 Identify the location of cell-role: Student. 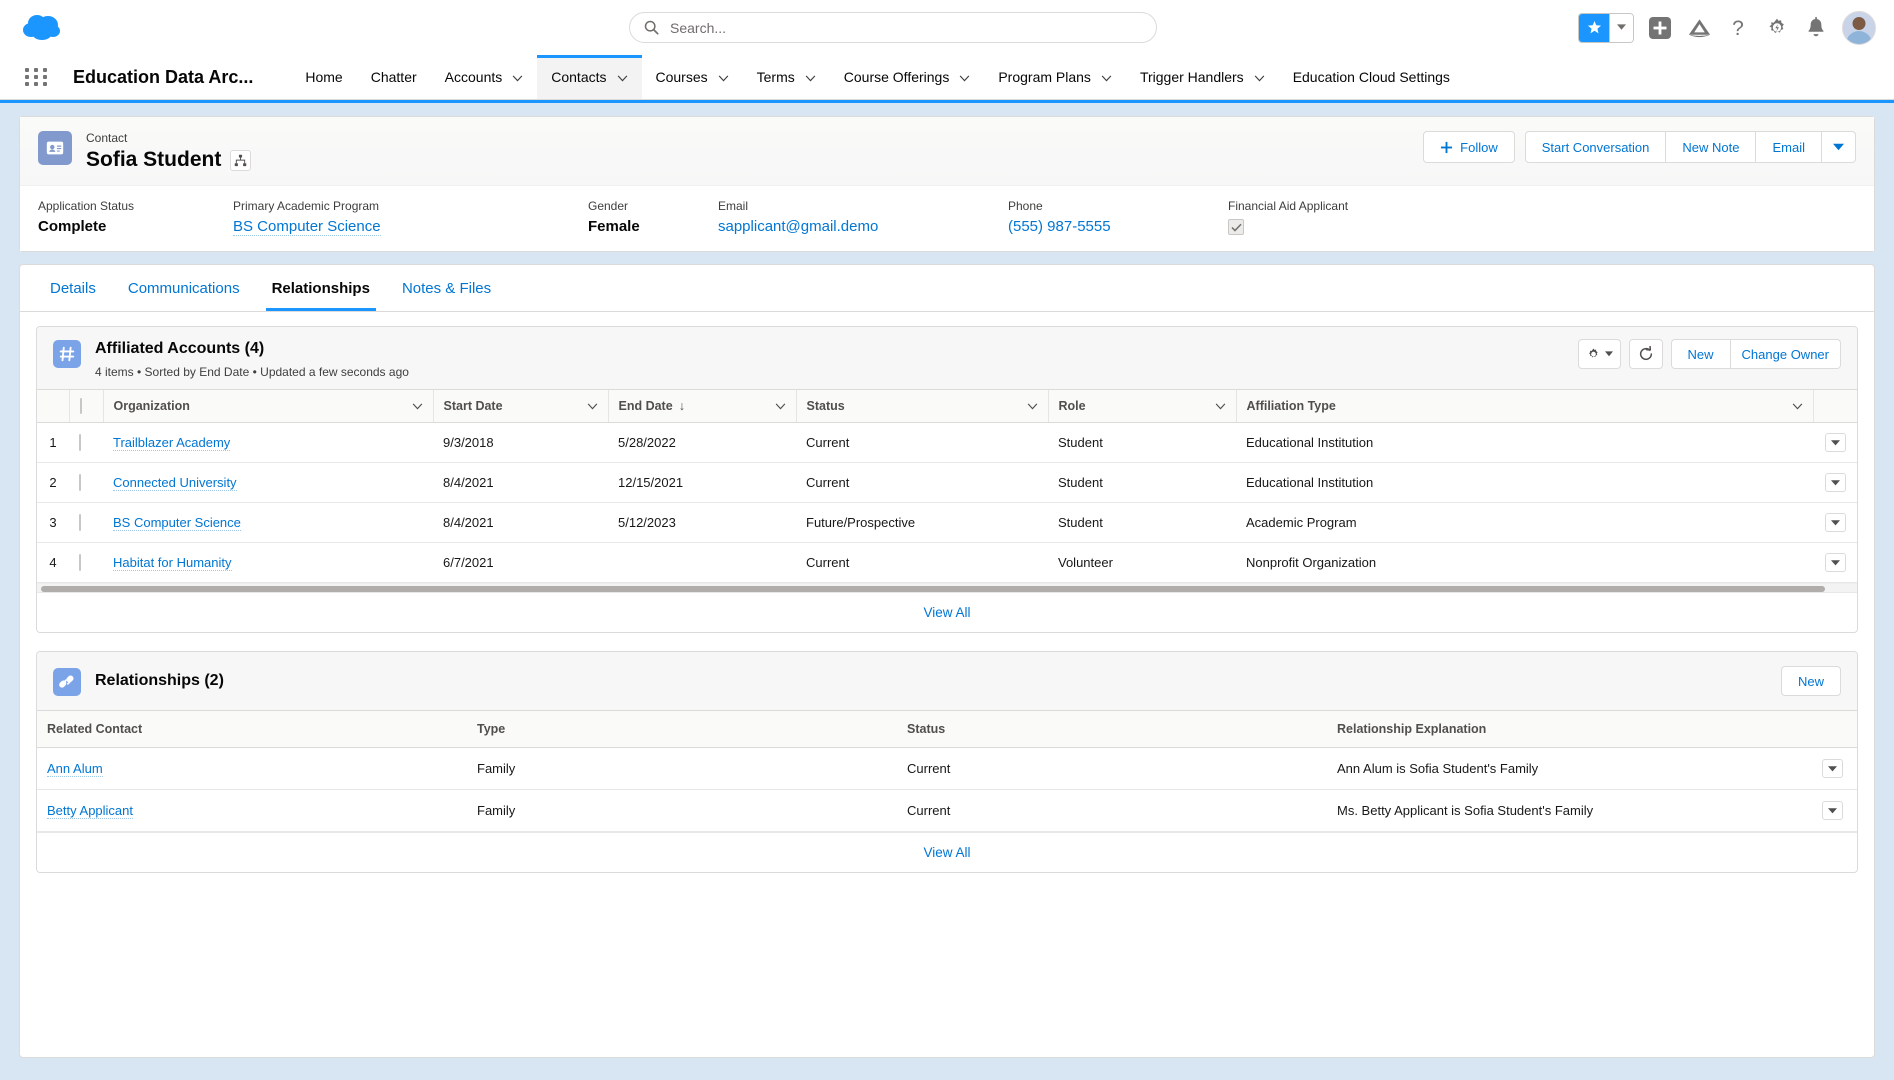
(1142, 442).